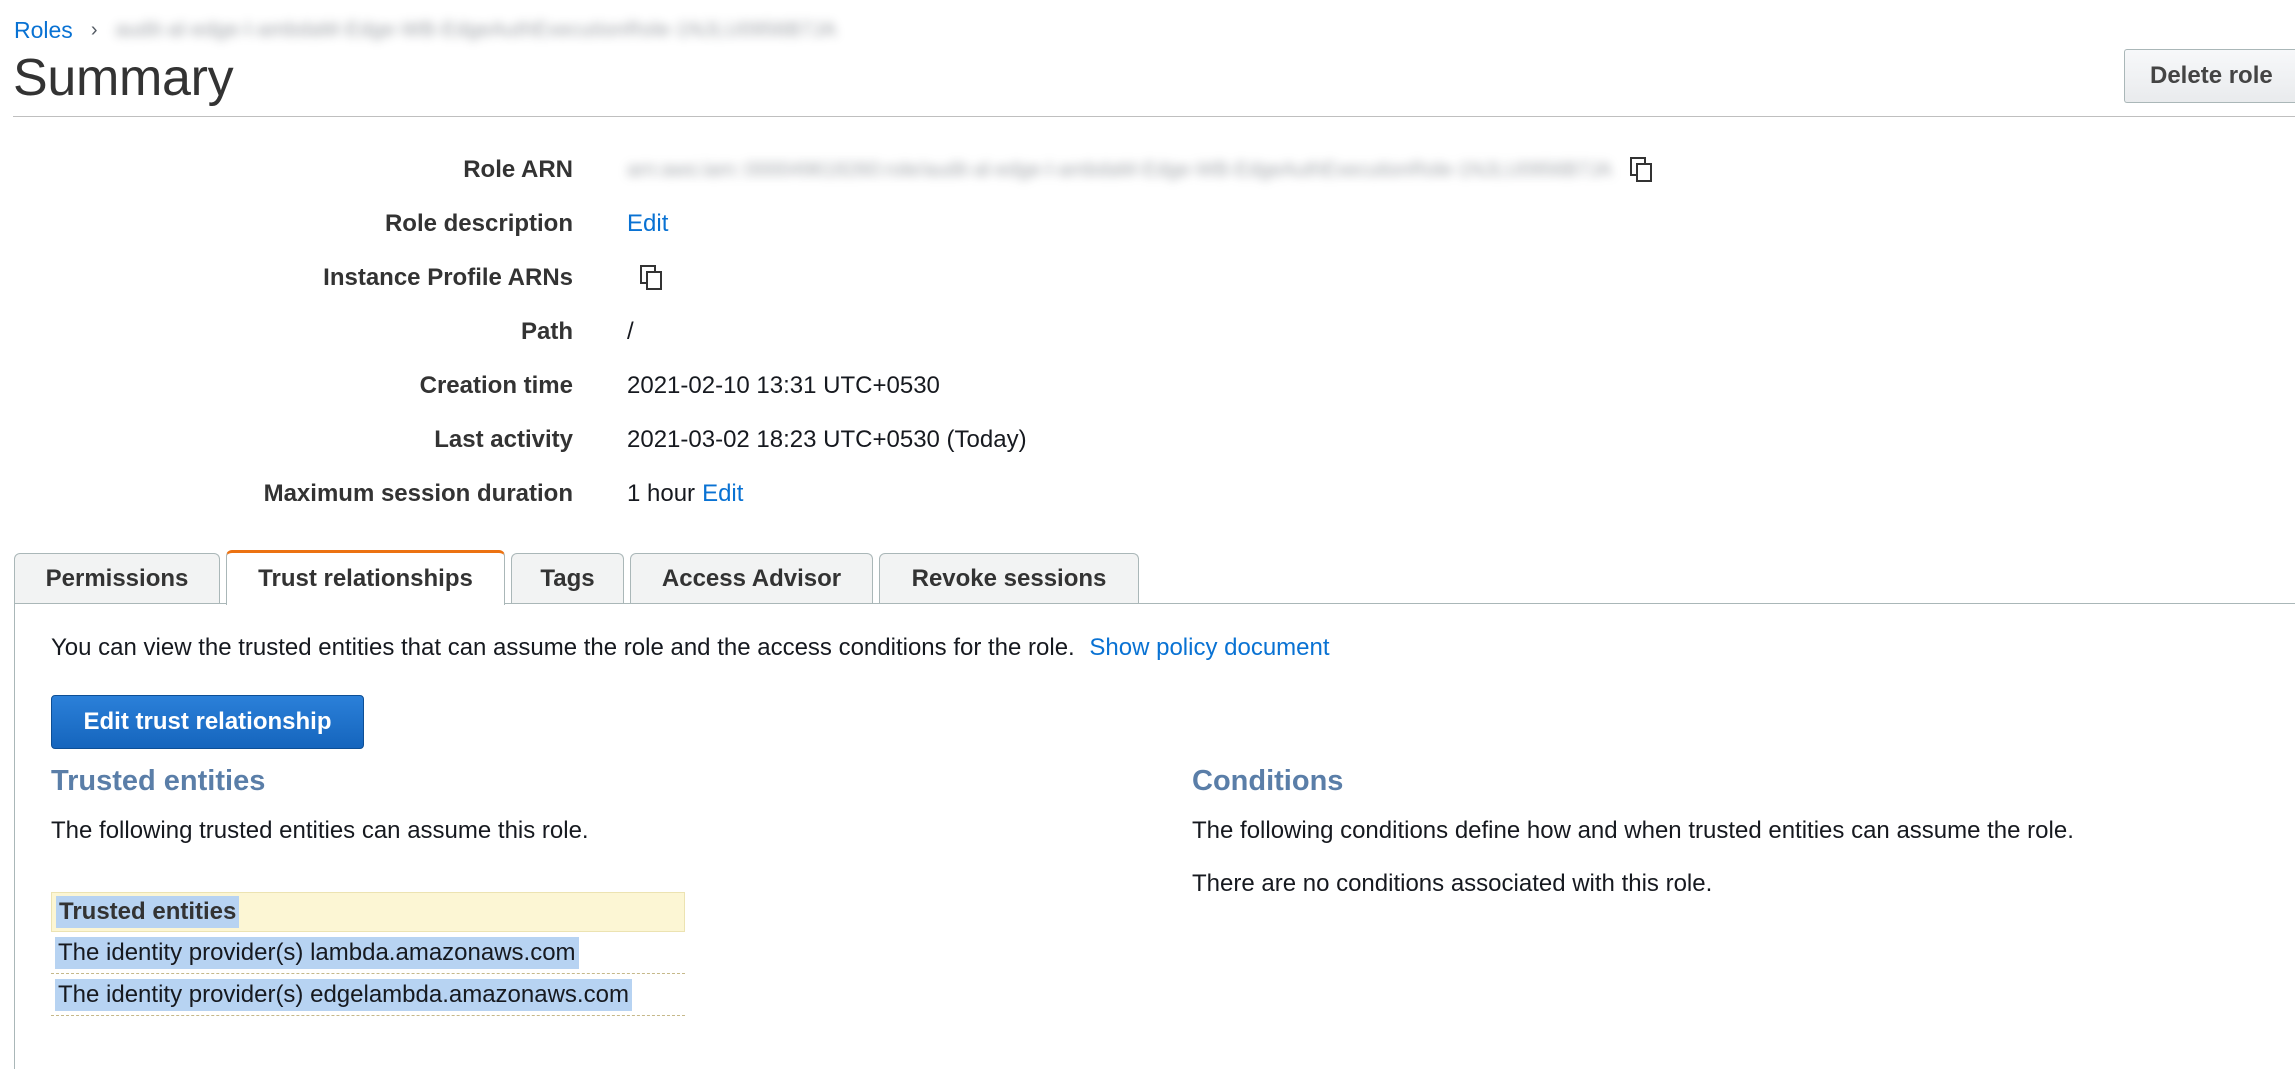 The width and height of the screenshot is (2295, 1069). What do you see at coordinates (148, 912) in the screenshot?
I see `table-header-label: Trusted entities` at bounding box center [148, 912].